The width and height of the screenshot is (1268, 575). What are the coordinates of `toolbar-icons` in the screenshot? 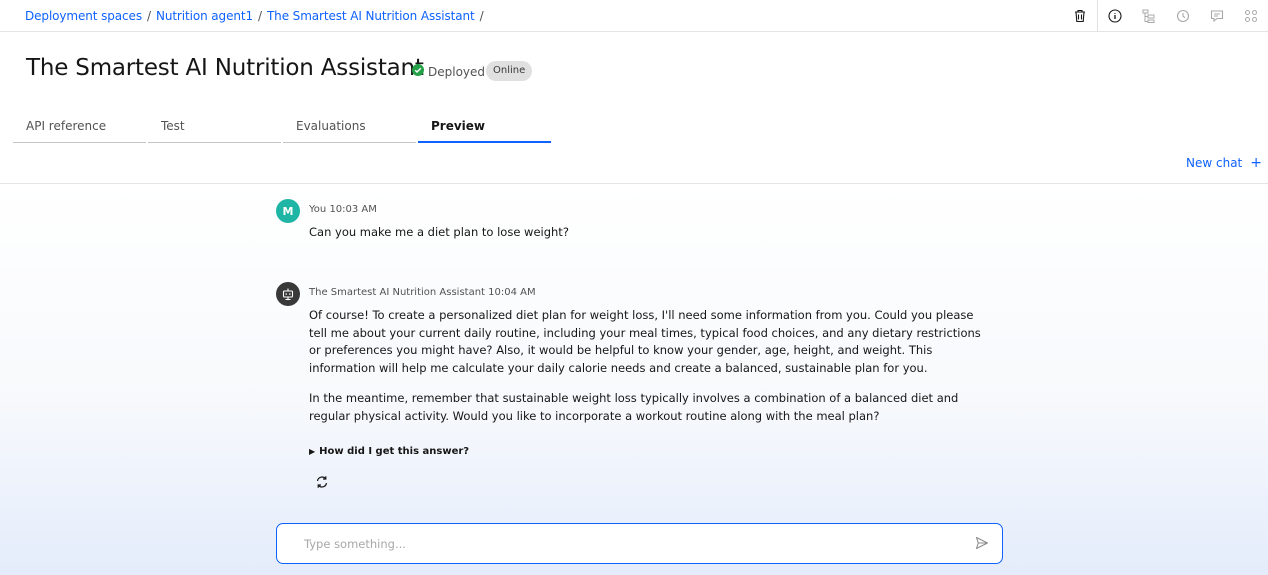 It's located at (1165, 16).